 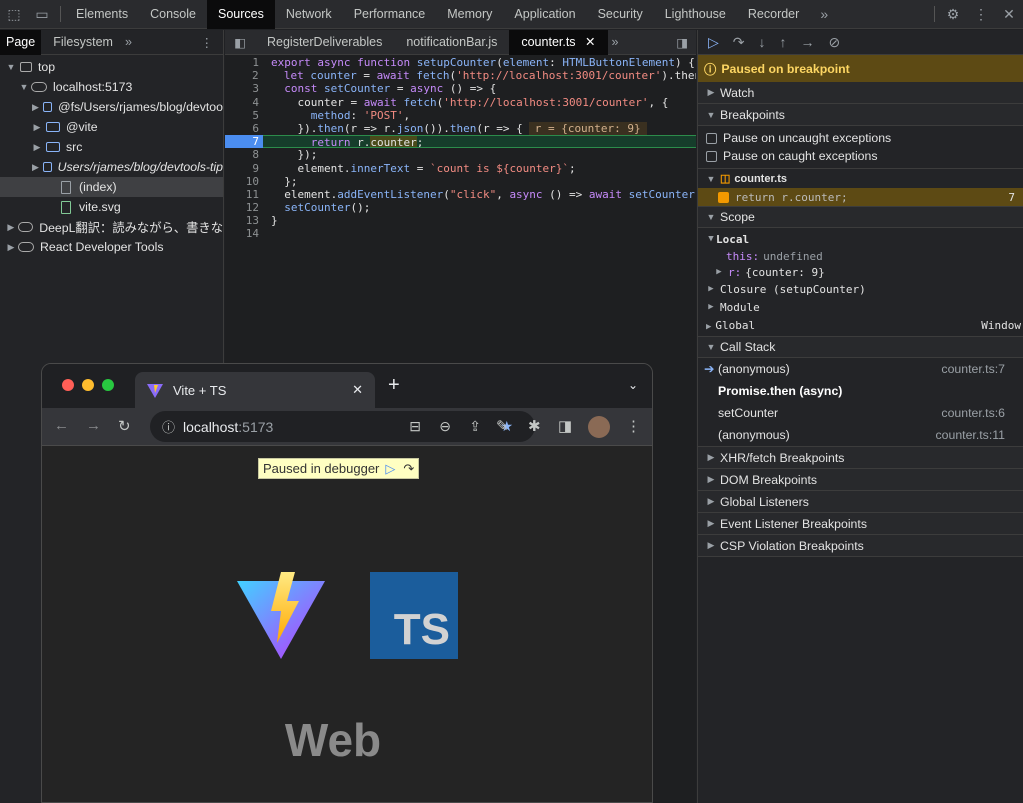 I want to click on section-event-listener-breakpoints: ▶ Event Listener Breakpoints, so click(x=860, y=524).